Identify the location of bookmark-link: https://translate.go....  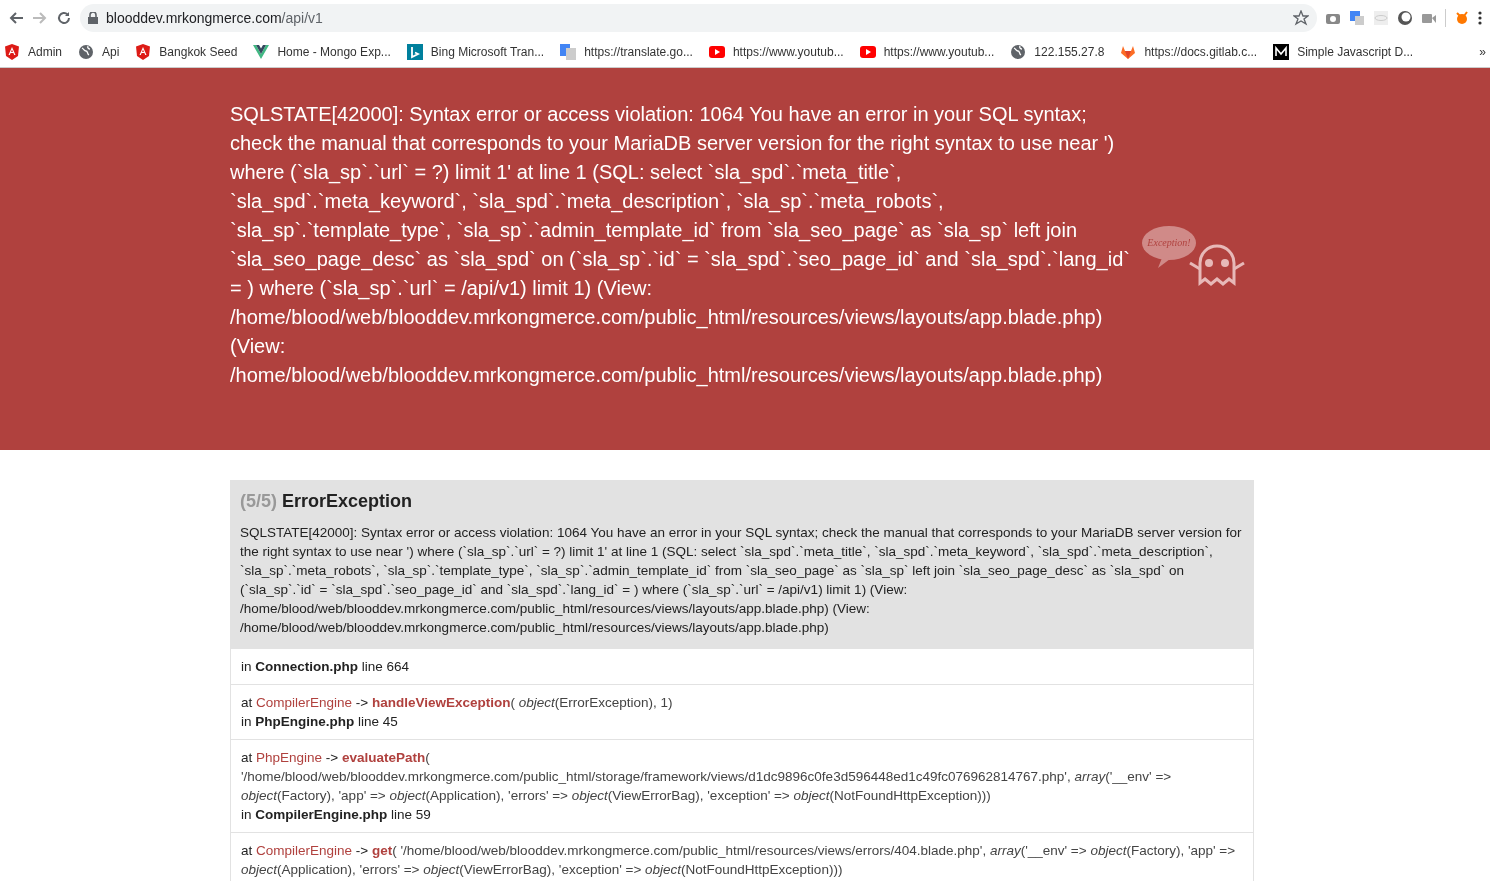
(626, 51).